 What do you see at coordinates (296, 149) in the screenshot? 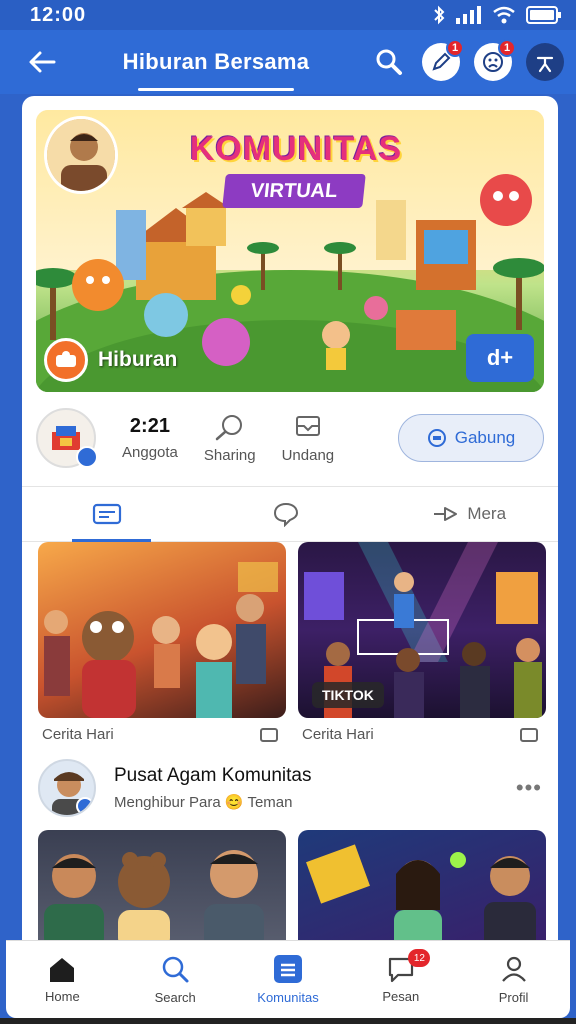
I see `hero-title: KOMUNITAS` at bounding box center [296, 149].